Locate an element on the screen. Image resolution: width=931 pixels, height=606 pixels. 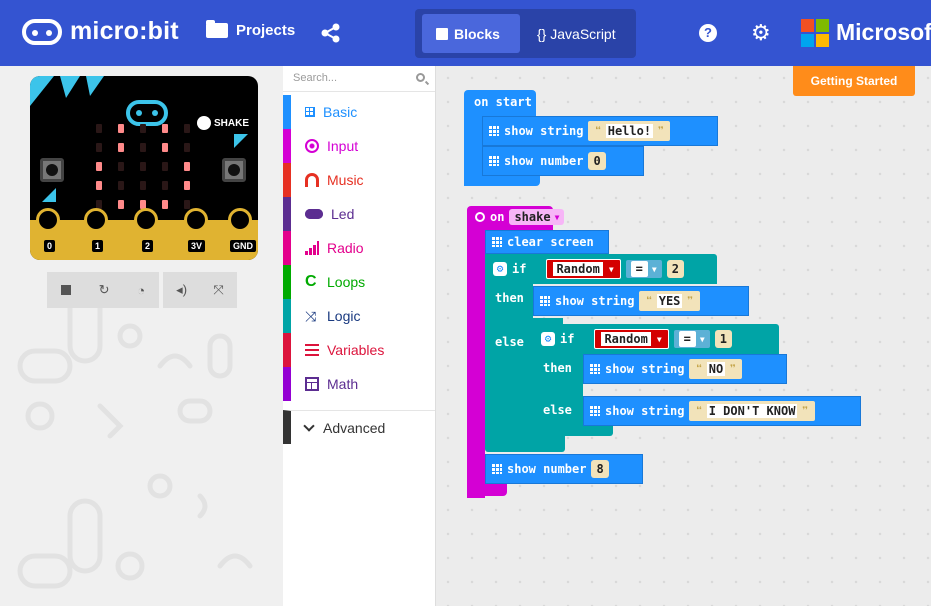
slowmo-icon: ◔ is located at coordinates (141, 290).